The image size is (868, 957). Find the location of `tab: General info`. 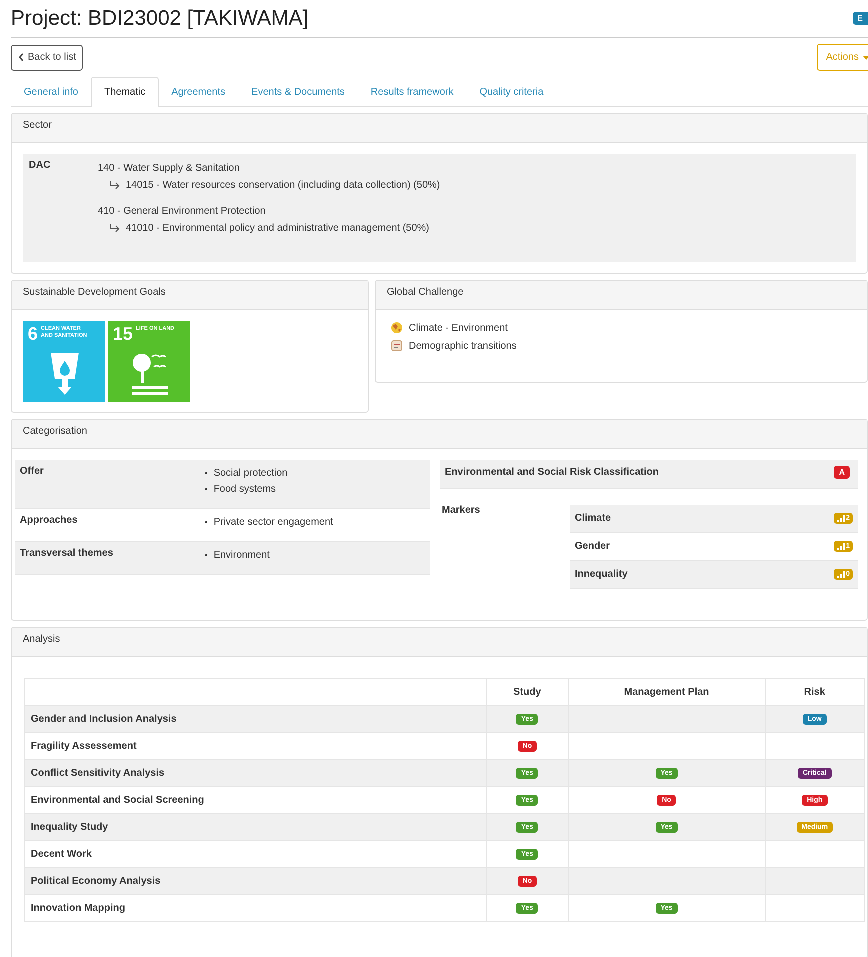

tab: General info is located at coordinates (51, 92).